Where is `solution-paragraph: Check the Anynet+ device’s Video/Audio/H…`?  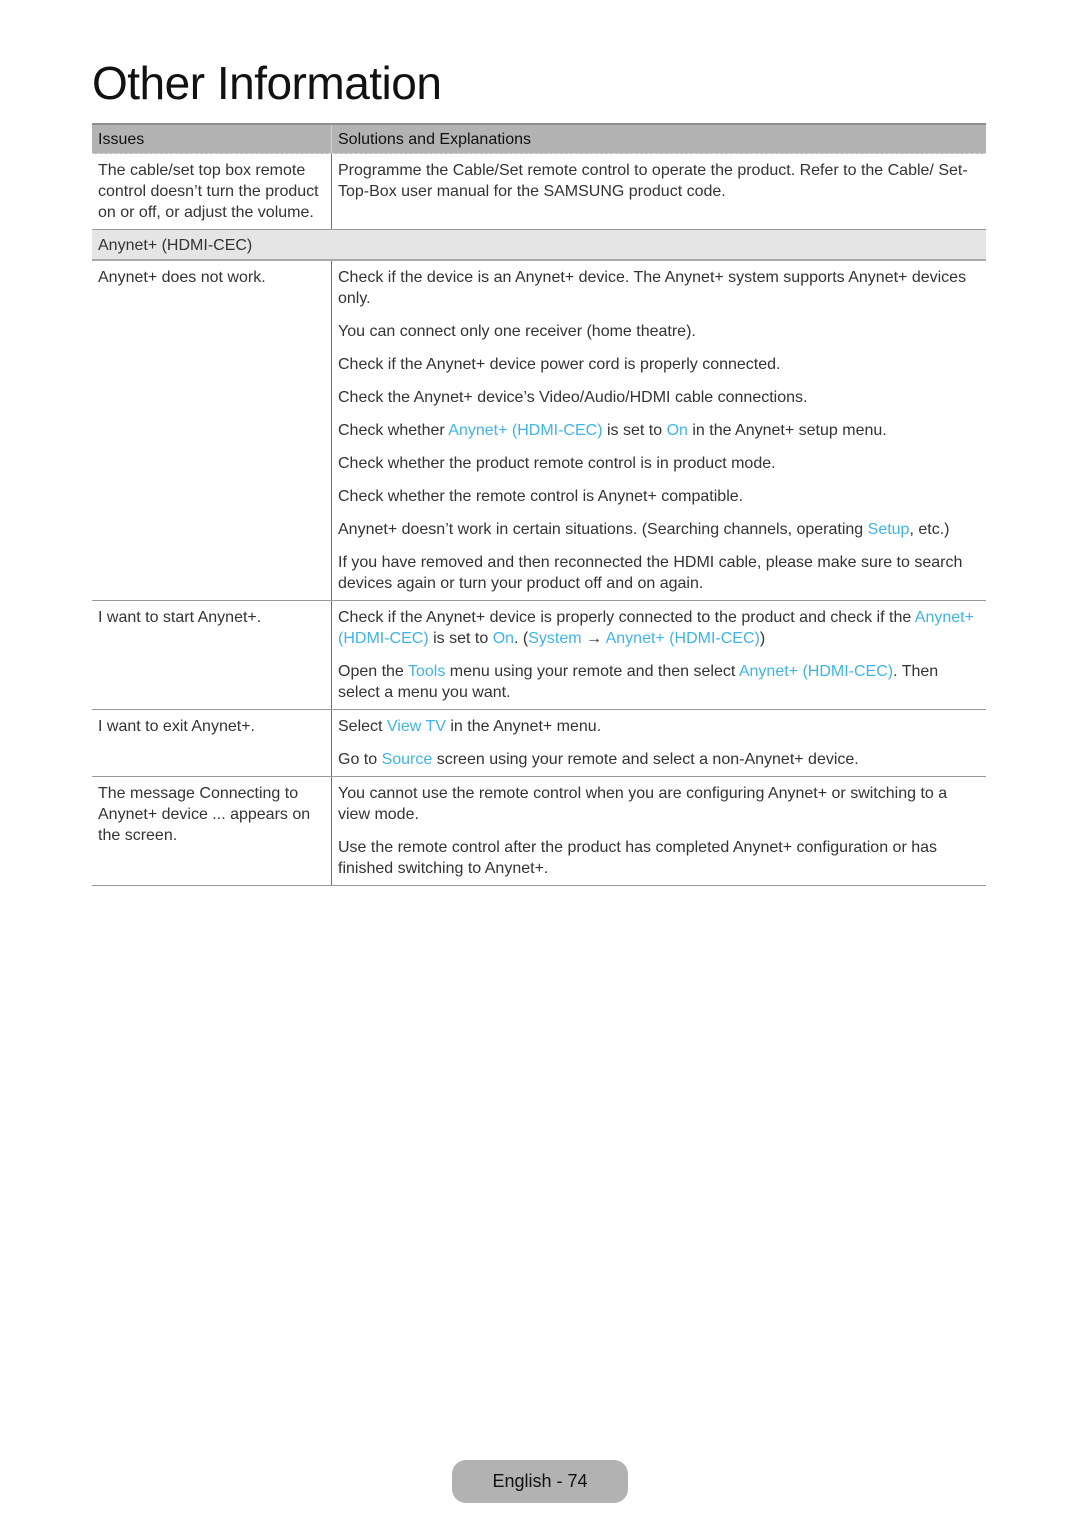
solution-paragraph: Check the Anynet+ device’s Video/Audio/H… is located at coordinates (659, 397).